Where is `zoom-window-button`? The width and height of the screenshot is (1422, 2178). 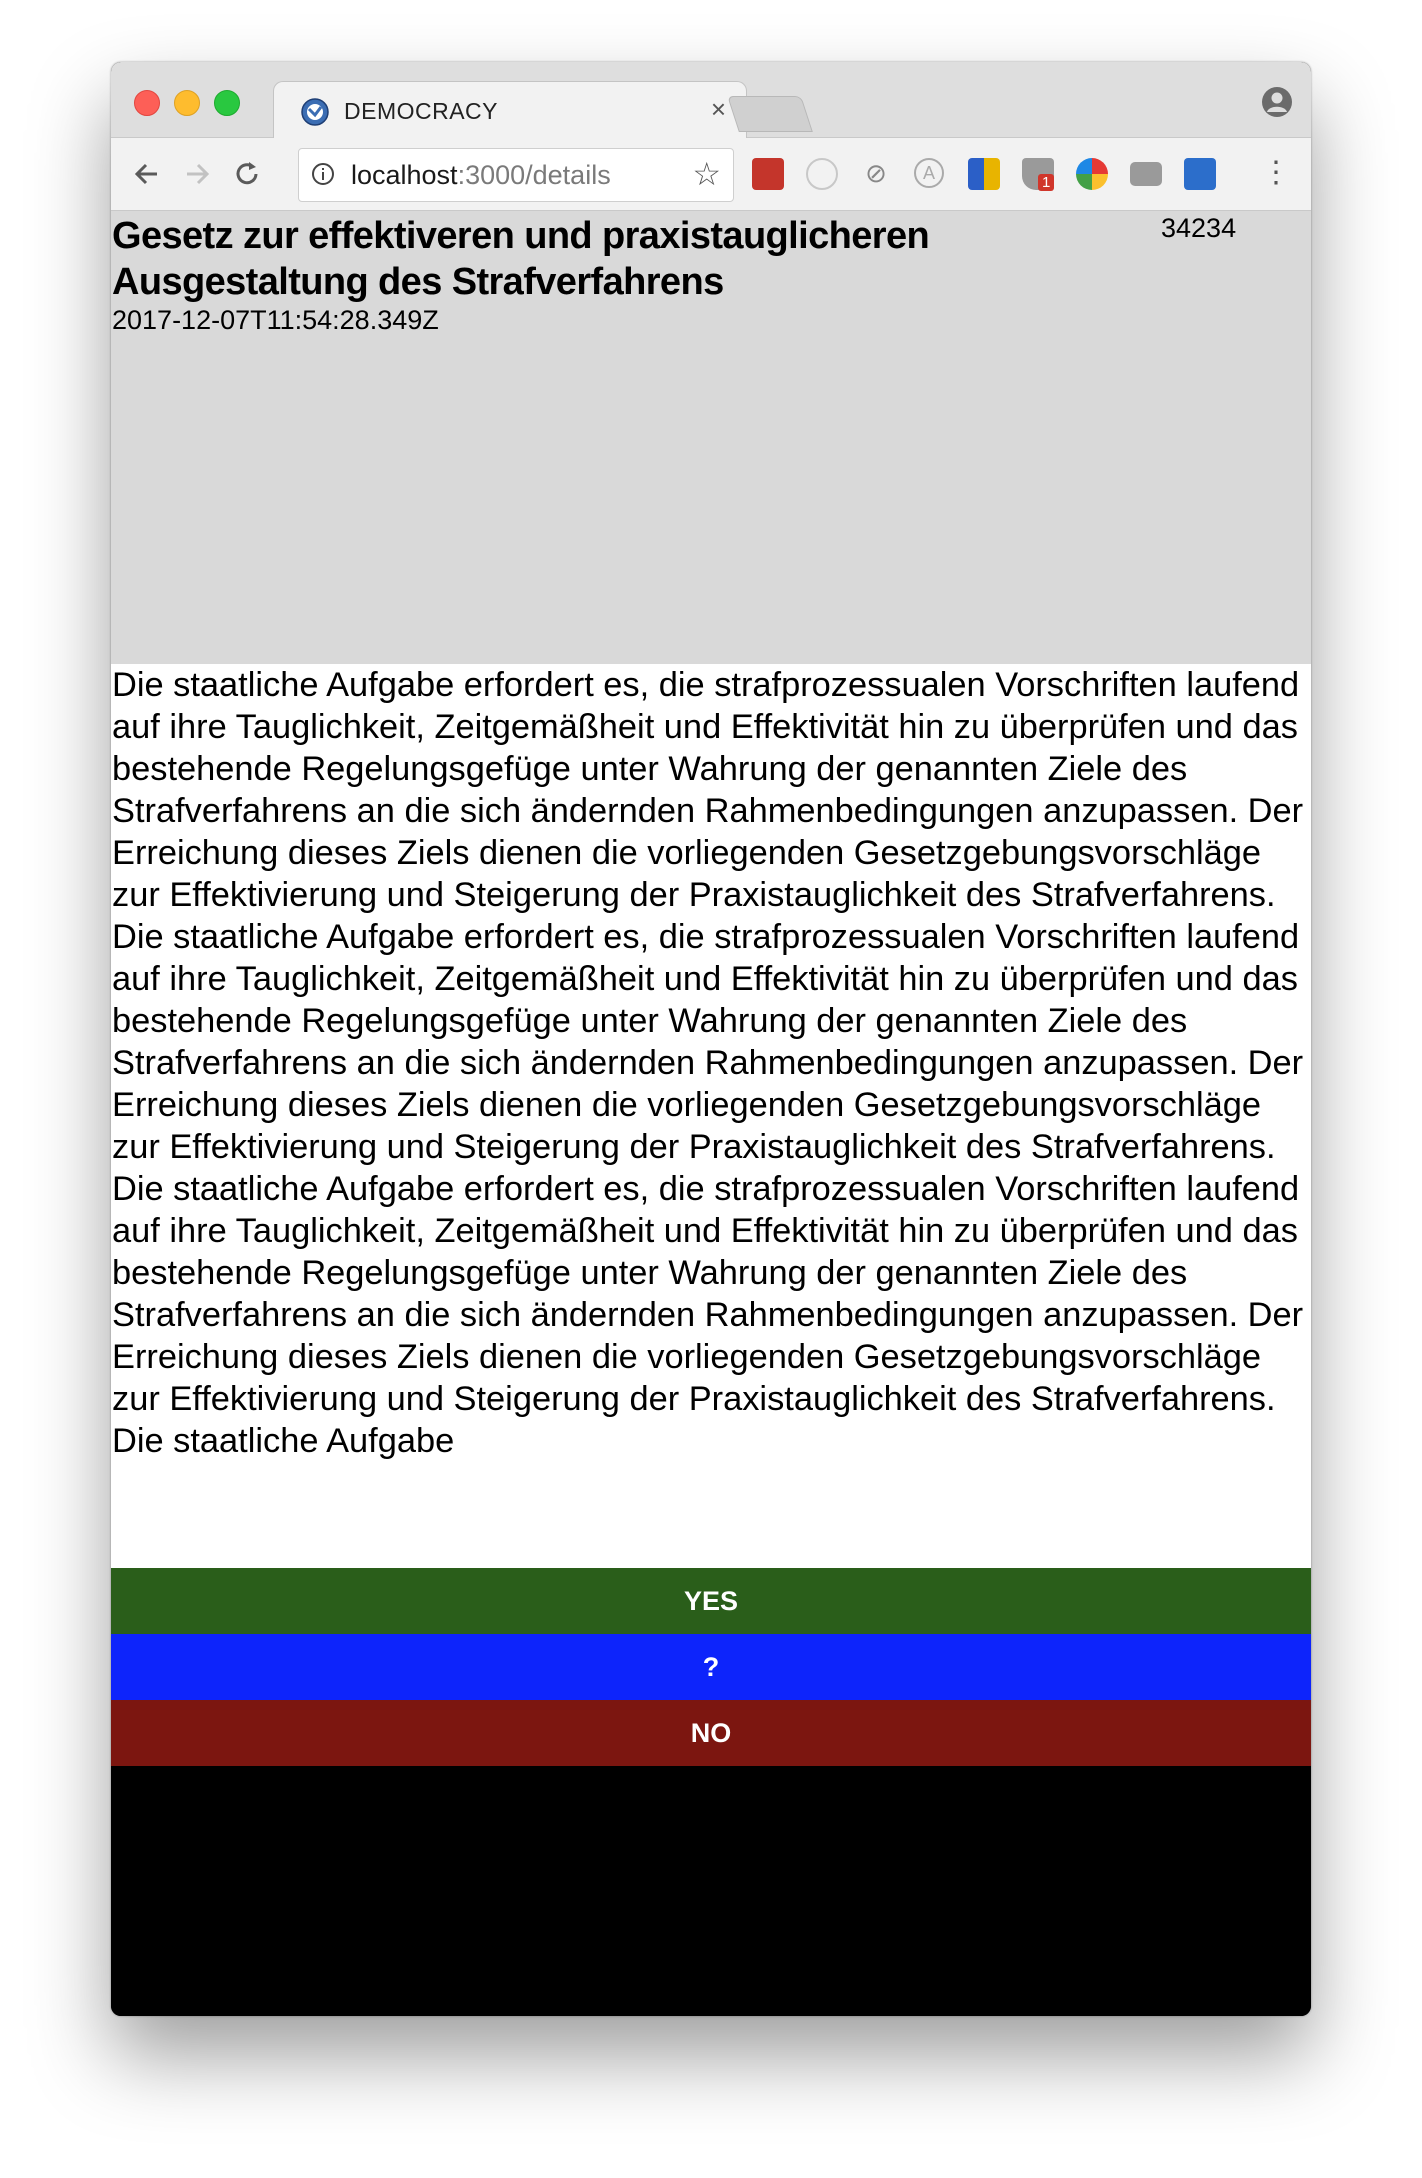
zoom-window-button is located at coordinates (227, 103).